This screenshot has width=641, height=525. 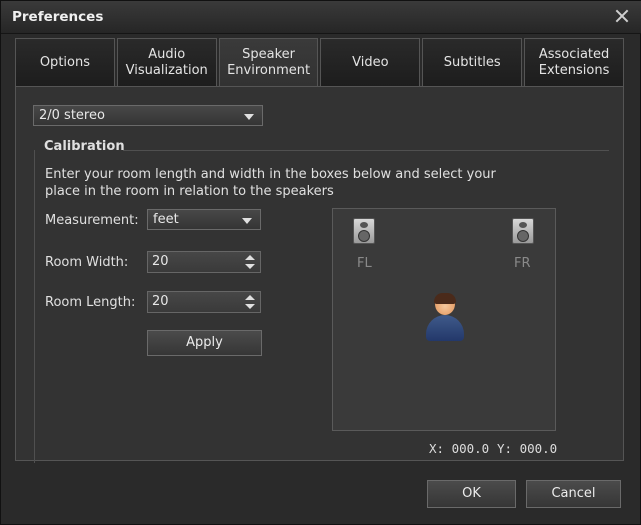 I want to click on room-length-value: 20, so click(x=160, y=301).